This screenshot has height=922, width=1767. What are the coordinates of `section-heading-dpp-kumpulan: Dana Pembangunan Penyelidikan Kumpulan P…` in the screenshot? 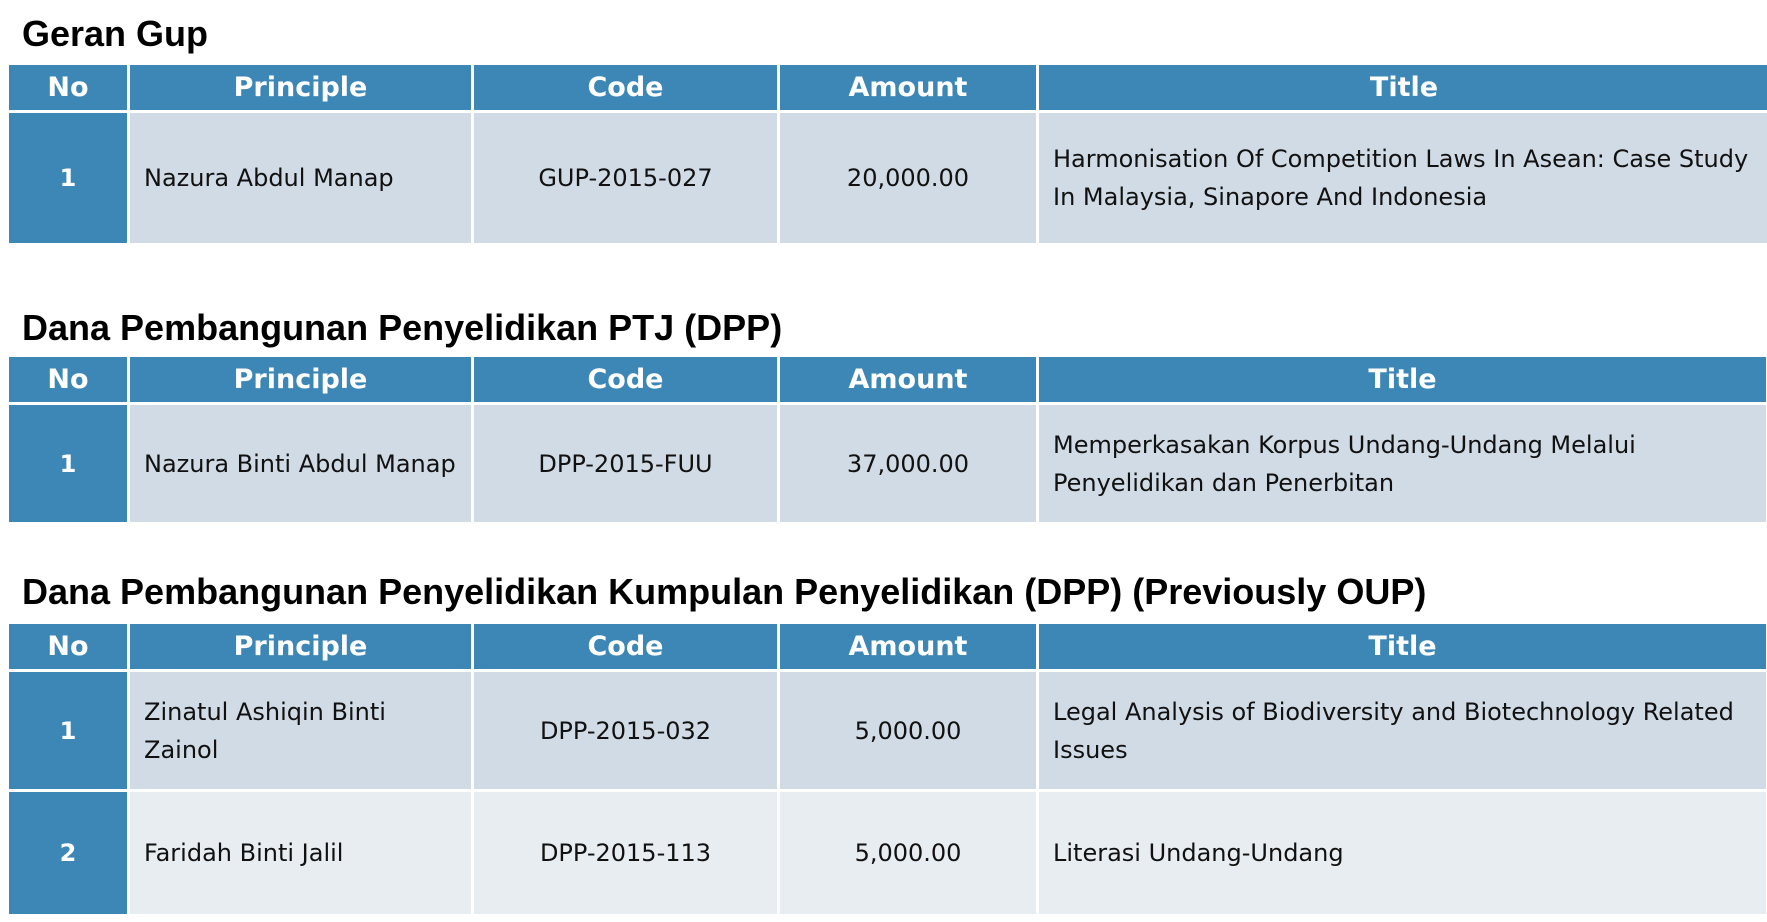 It's located at (724, 591).